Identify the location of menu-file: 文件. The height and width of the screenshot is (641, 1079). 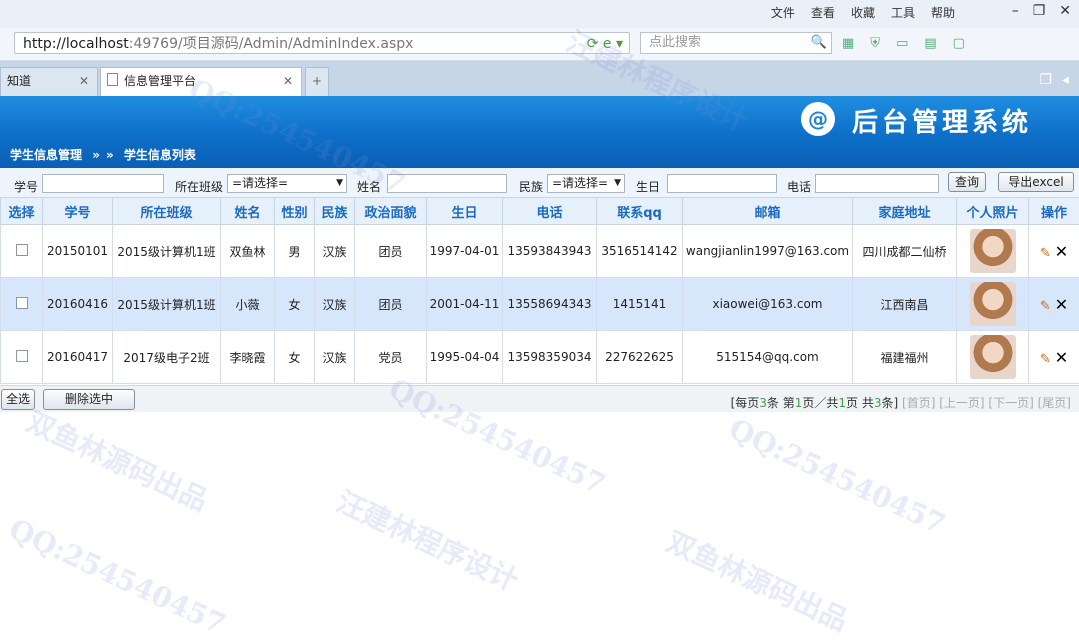
(783, 12).